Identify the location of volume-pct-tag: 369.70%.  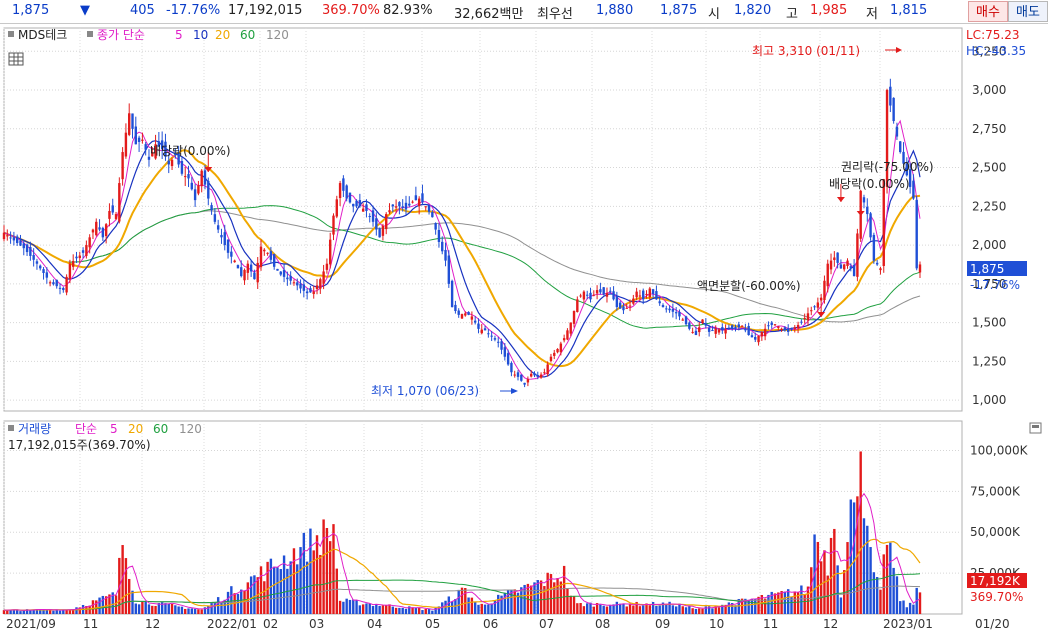
(996, 597).